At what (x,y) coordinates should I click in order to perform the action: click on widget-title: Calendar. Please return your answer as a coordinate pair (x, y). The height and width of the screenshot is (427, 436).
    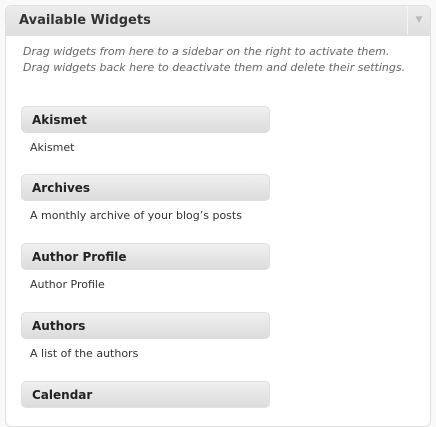
    Looking at the image, I should click on (145, 394).